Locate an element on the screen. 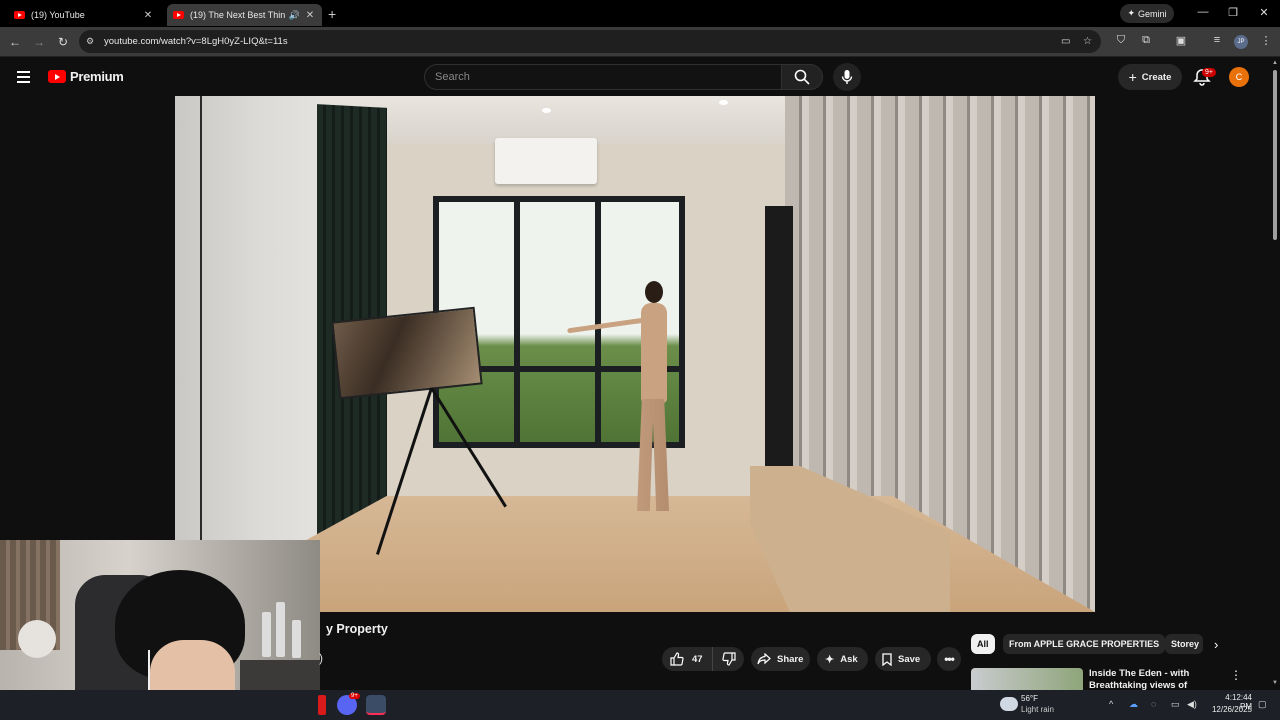 The height and width of the screenshot is (720, 1280). create-button: + Create is located at coordinates (1150, 77).